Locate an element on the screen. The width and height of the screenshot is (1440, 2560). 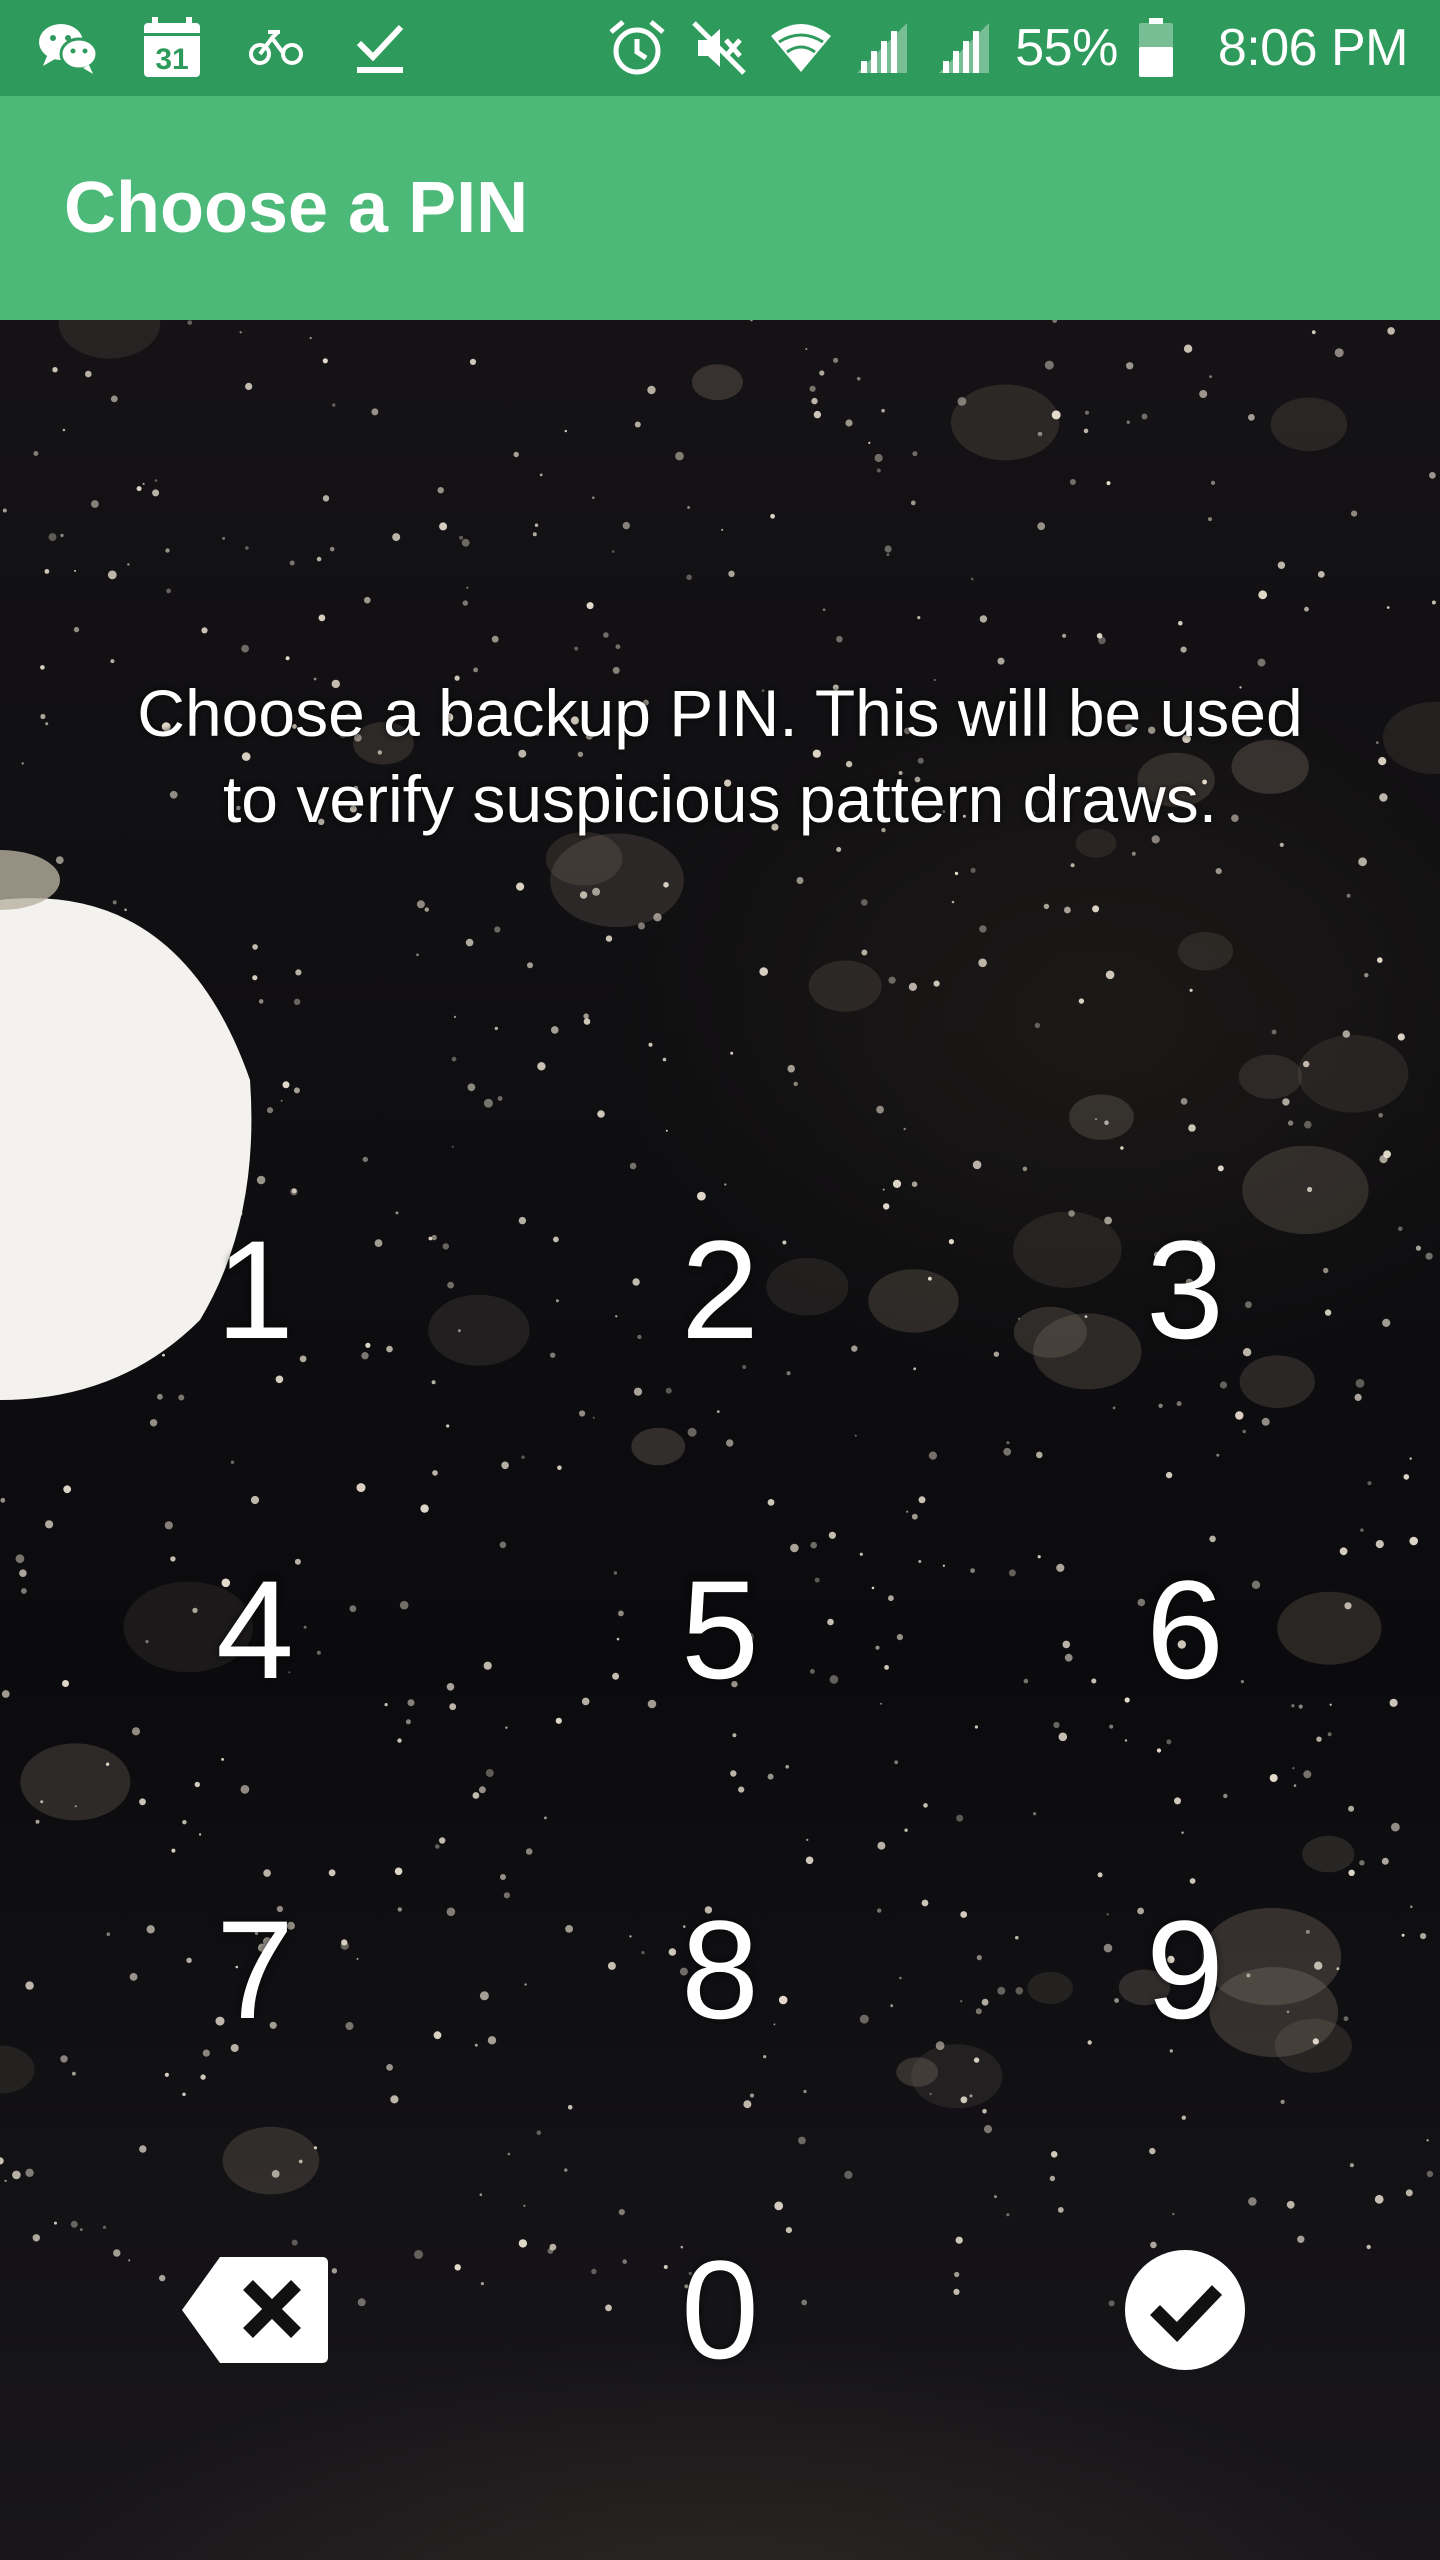
key-9: 9 is located at coordinates (1185, 1970).